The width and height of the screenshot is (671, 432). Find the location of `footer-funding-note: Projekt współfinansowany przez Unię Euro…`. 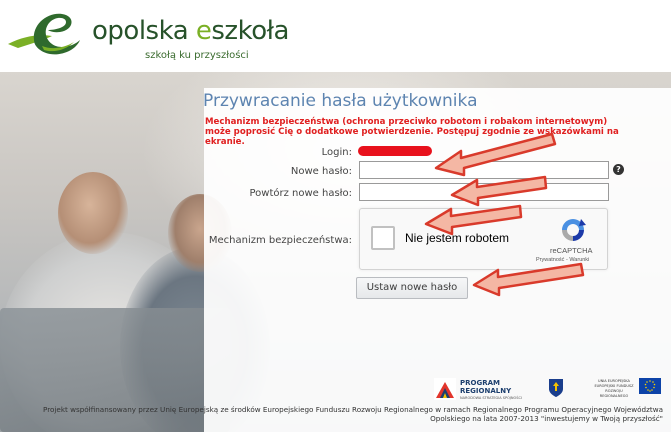

footer-funding-note: Projekt współfinansowany przez Unię Euro… is located at coordinates (353, 414).